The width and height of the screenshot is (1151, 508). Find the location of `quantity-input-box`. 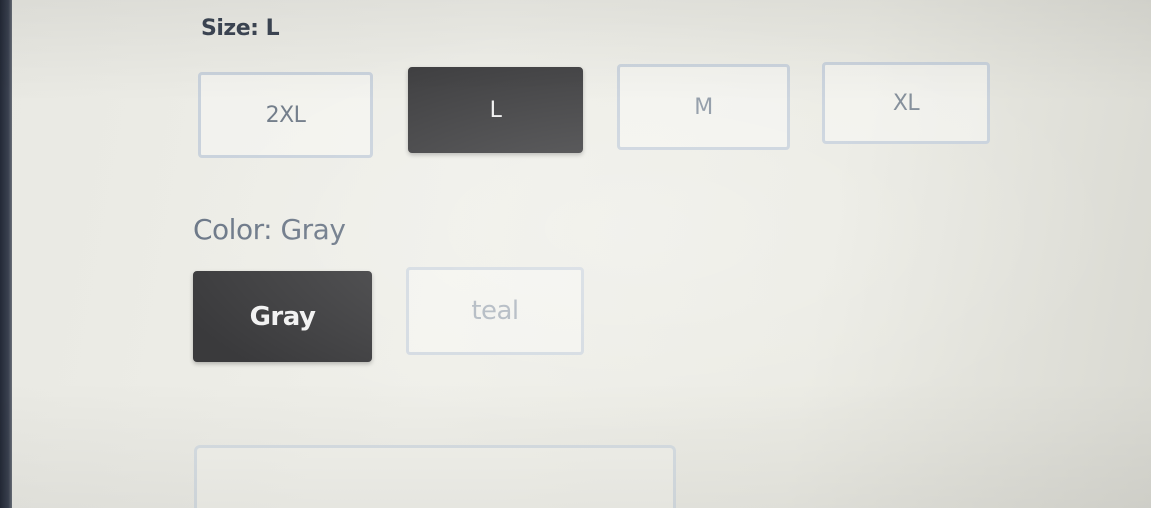

quantity-input-box is located at coordinates (435, 476).